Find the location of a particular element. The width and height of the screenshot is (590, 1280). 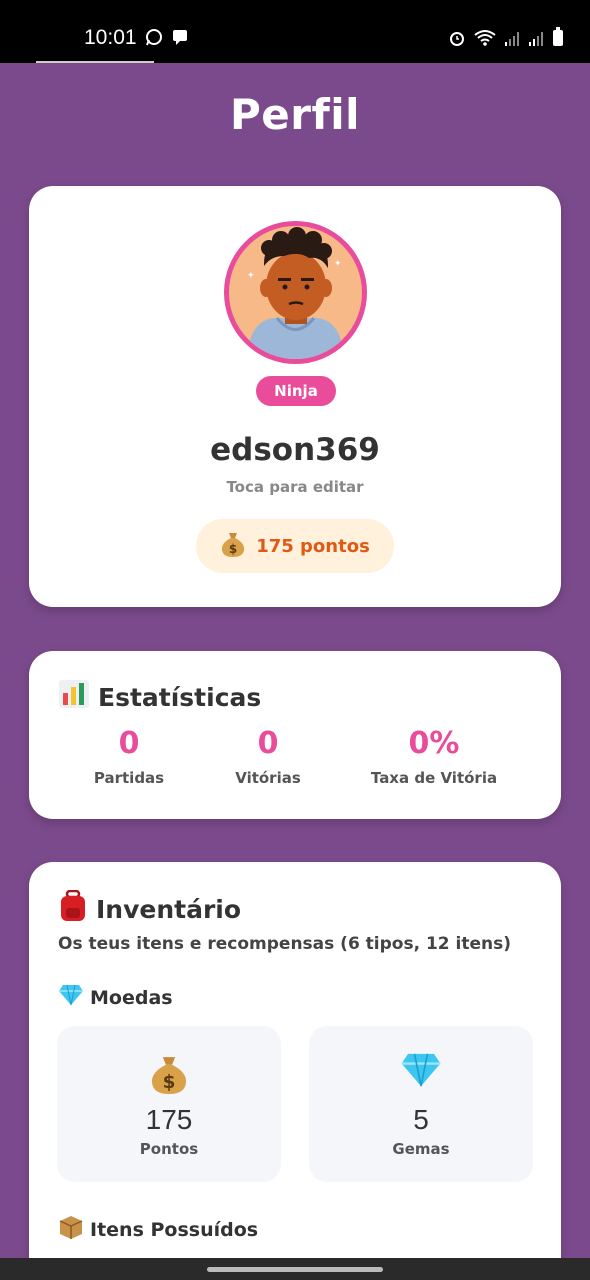

status-bar: 10:01 is located at coordinates (295, 31).